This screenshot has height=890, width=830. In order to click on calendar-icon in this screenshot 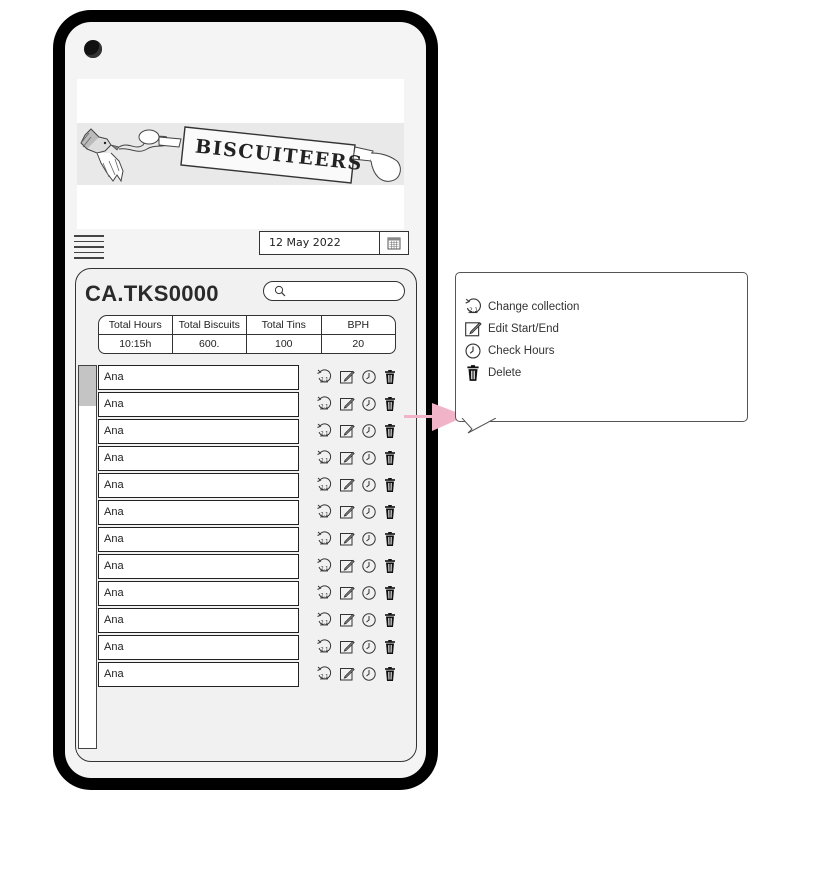, I will do `click(393, 243)`.